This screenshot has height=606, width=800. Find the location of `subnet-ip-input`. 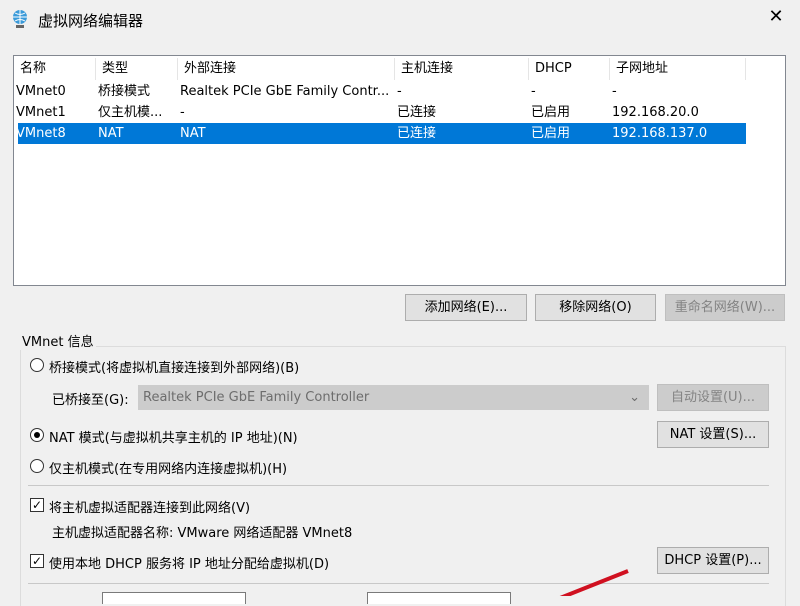

subnet-ip-input is located at coordinates (174, 598).